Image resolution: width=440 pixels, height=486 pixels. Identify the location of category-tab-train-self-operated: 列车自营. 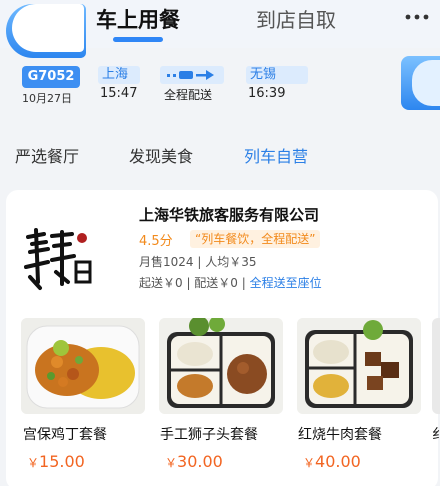
(276, 155).